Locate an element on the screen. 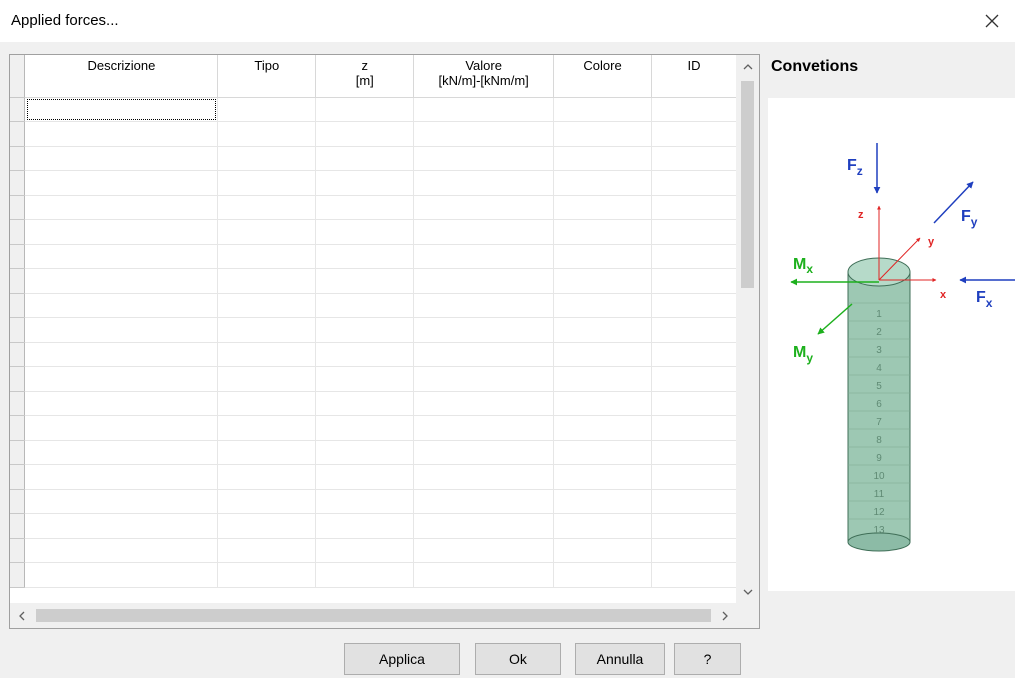 The width and height of the screenshot is (1015, 678). horizontal-scrollbar is located at coordinates (373, 615).